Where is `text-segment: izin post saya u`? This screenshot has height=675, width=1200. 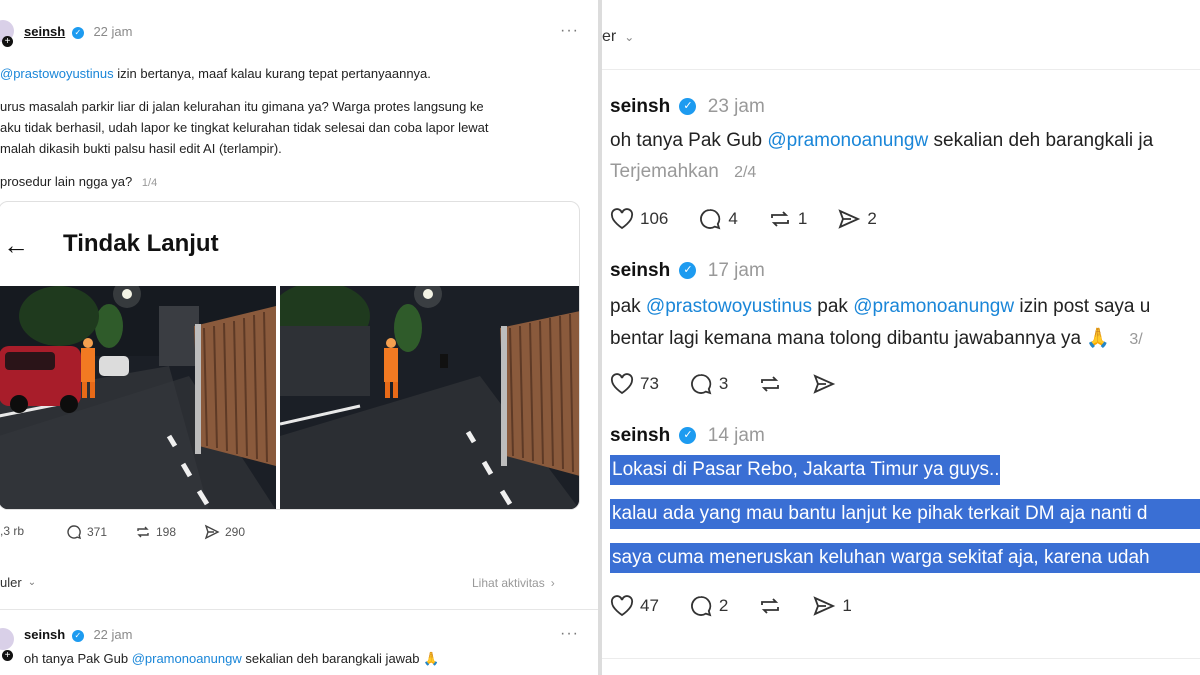 text-segment: izin post saya u is located at coordinates (1082, 306).